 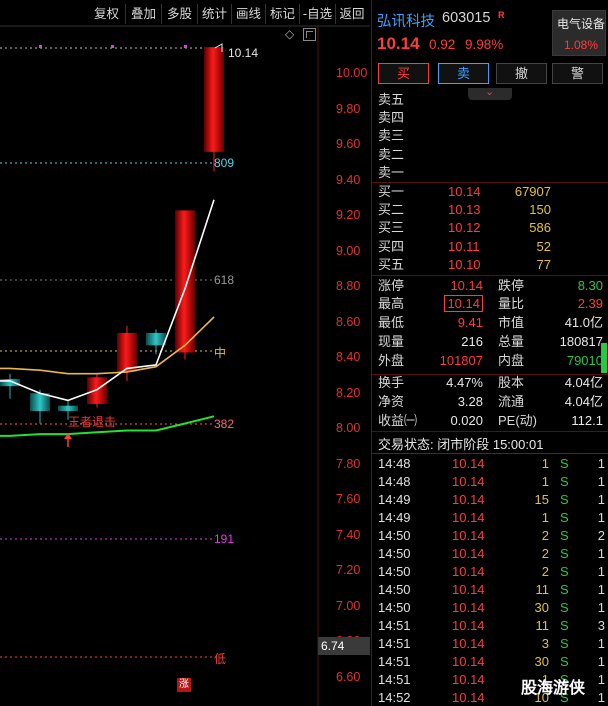 What do you see at coordinates (521, 73) in the screenshot?
I see `cancel-order-button: 撤` at bounding box center [521, 73].